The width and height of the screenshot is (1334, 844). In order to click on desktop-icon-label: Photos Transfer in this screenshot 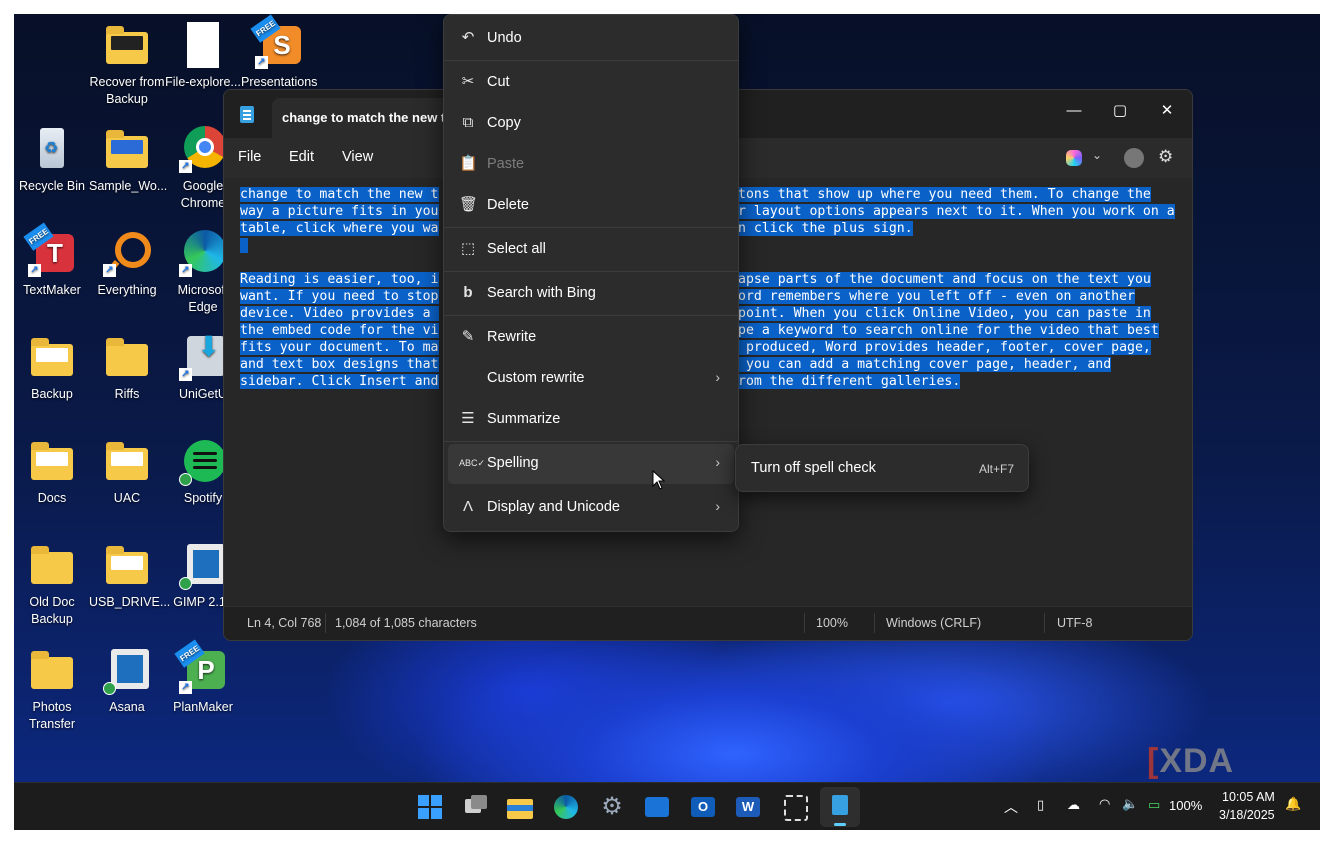, I will do `click(52, 715)`.